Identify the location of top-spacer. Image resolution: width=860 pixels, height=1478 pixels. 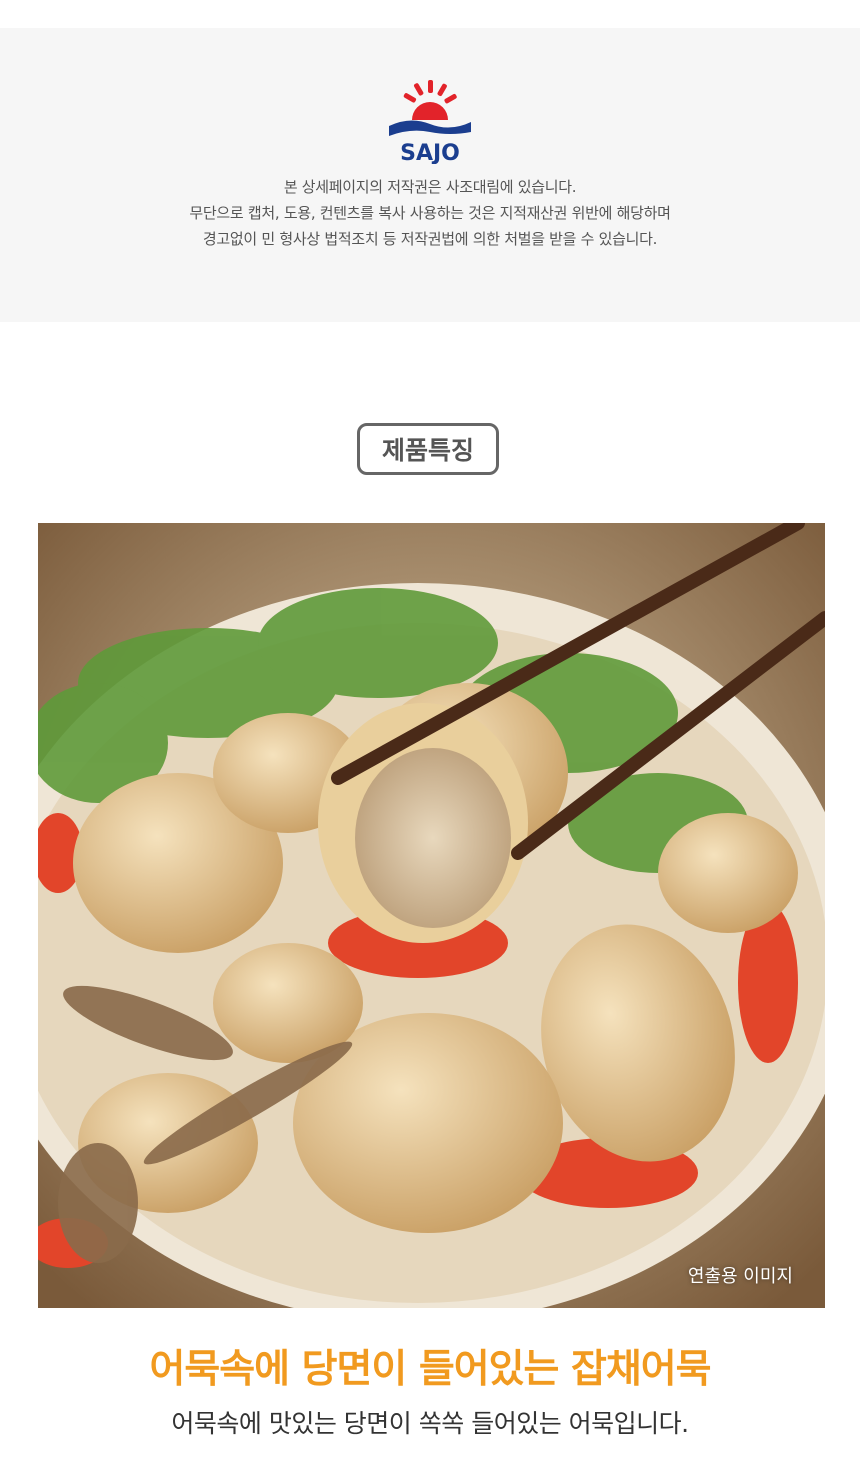
(430, 14).